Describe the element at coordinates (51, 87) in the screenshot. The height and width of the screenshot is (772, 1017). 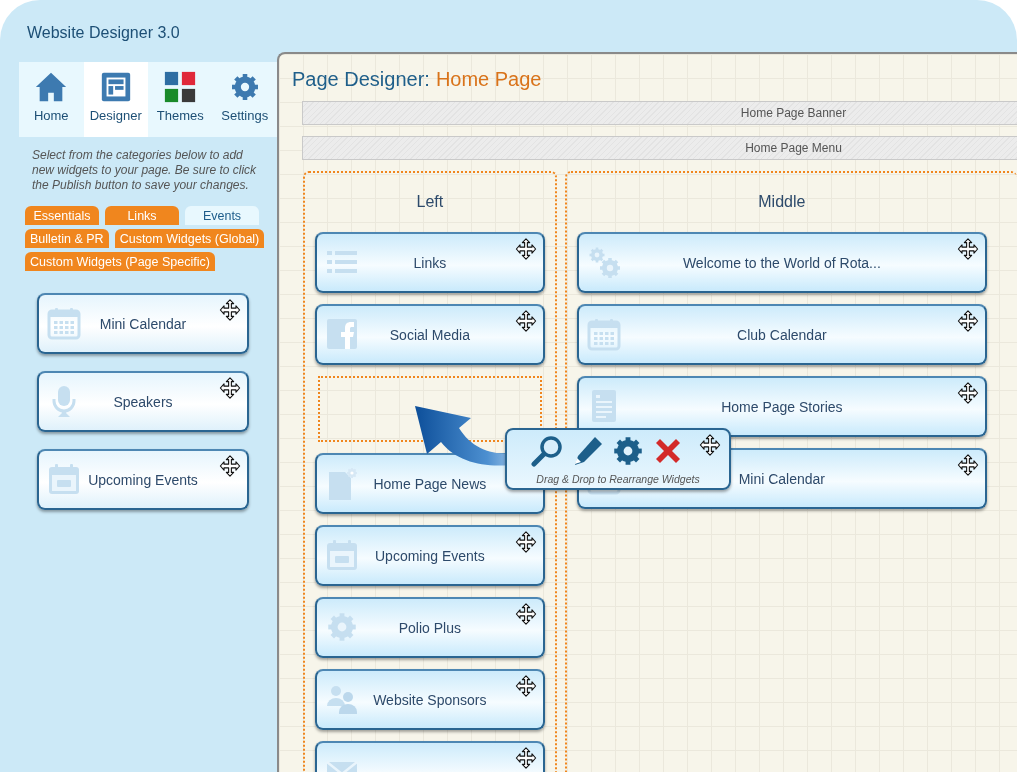
I see `home-icon` at that location.